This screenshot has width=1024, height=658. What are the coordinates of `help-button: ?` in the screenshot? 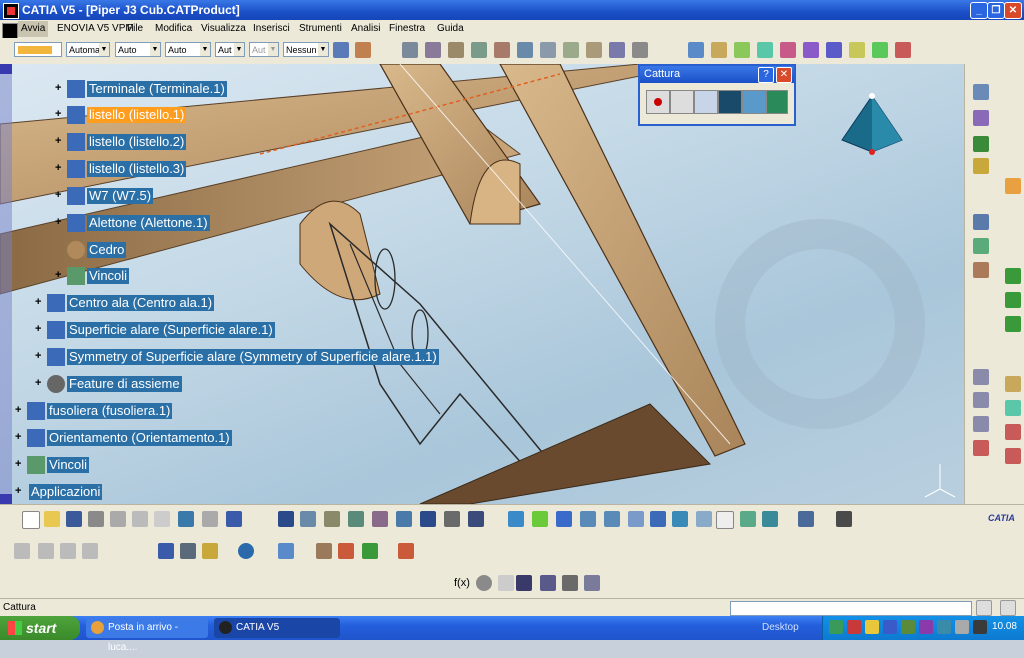 It's located at (766, 75).